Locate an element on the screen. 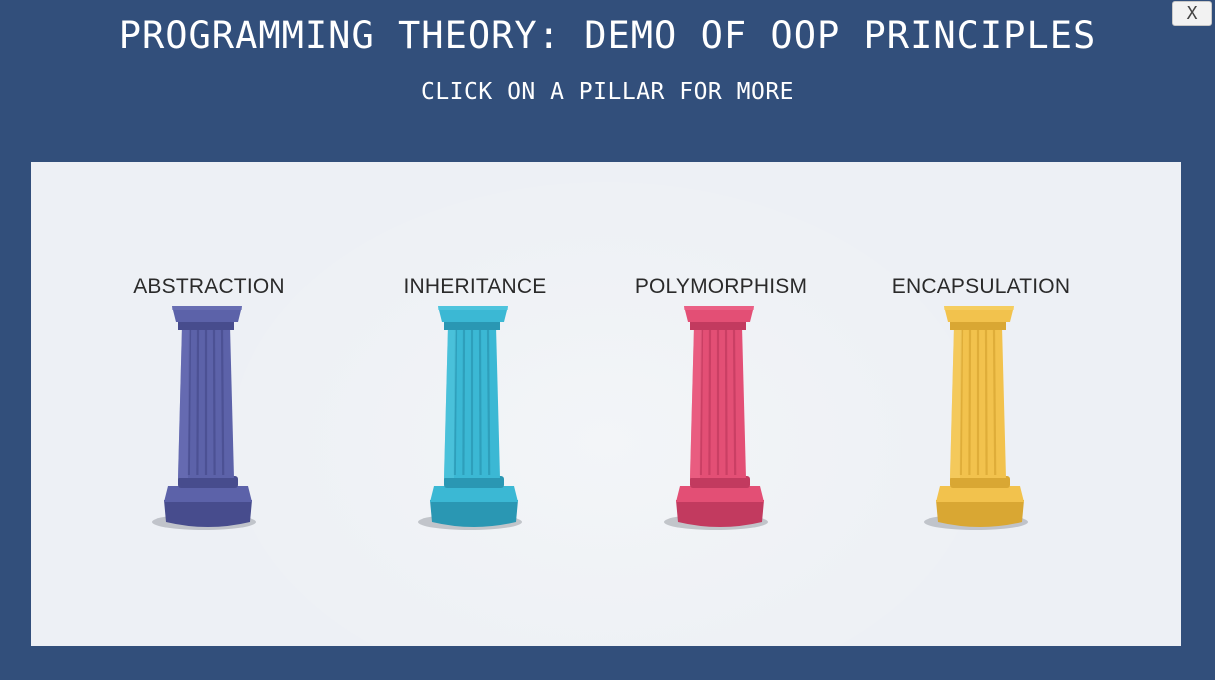  pillar-icon-abstraction is located at coordinates (204, 418).